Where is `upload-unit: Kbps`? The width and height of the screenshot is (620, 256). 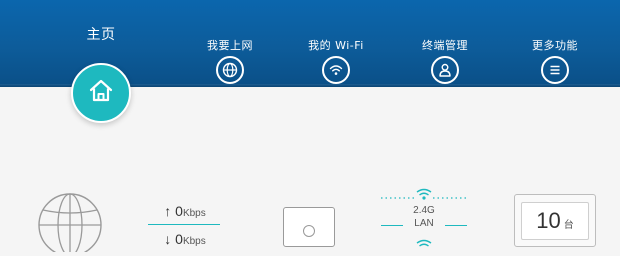 upload-unit: Kbps is located at coordinates (194, 213).